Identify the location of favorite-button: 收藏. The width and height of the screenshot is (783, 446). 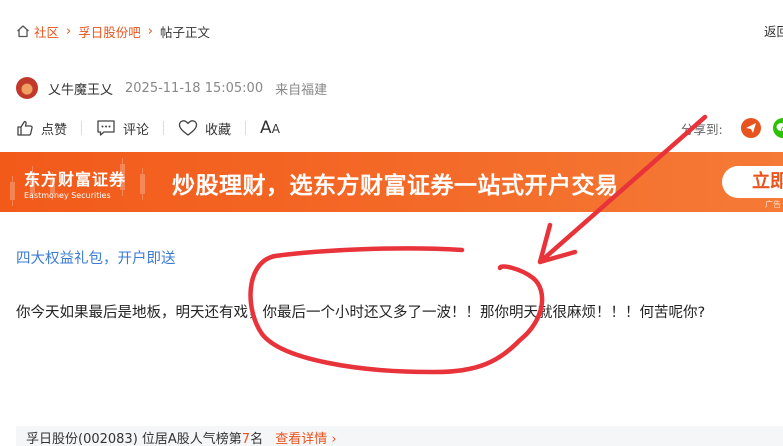
(204, 128).